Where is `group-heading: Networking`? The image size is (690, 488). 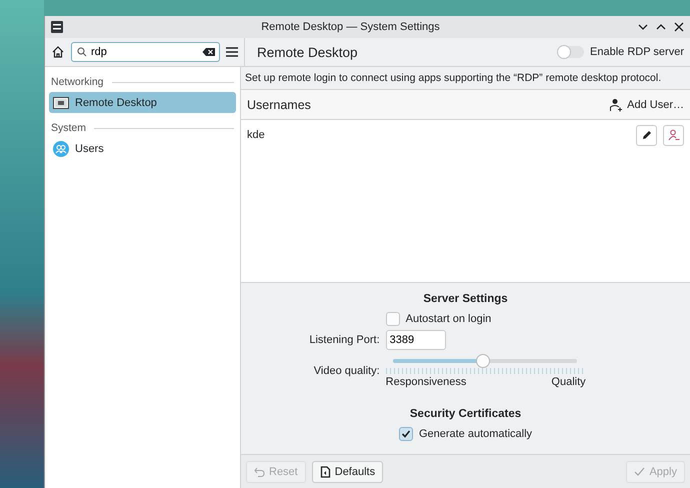 group-heading: Networking is located at coordinates (77, 82).